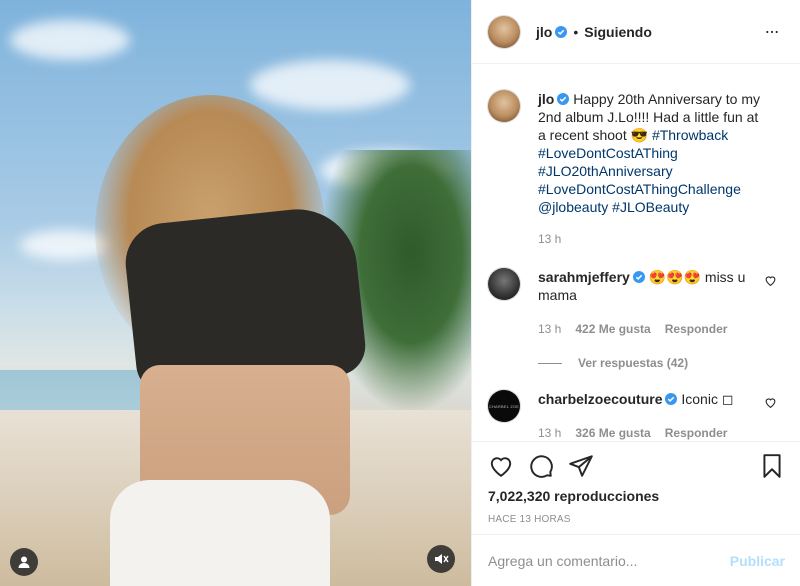 The height and width of the screenshot is (586, 800). I want to click on mention-link: @jlobeauty, so click(573, 207).